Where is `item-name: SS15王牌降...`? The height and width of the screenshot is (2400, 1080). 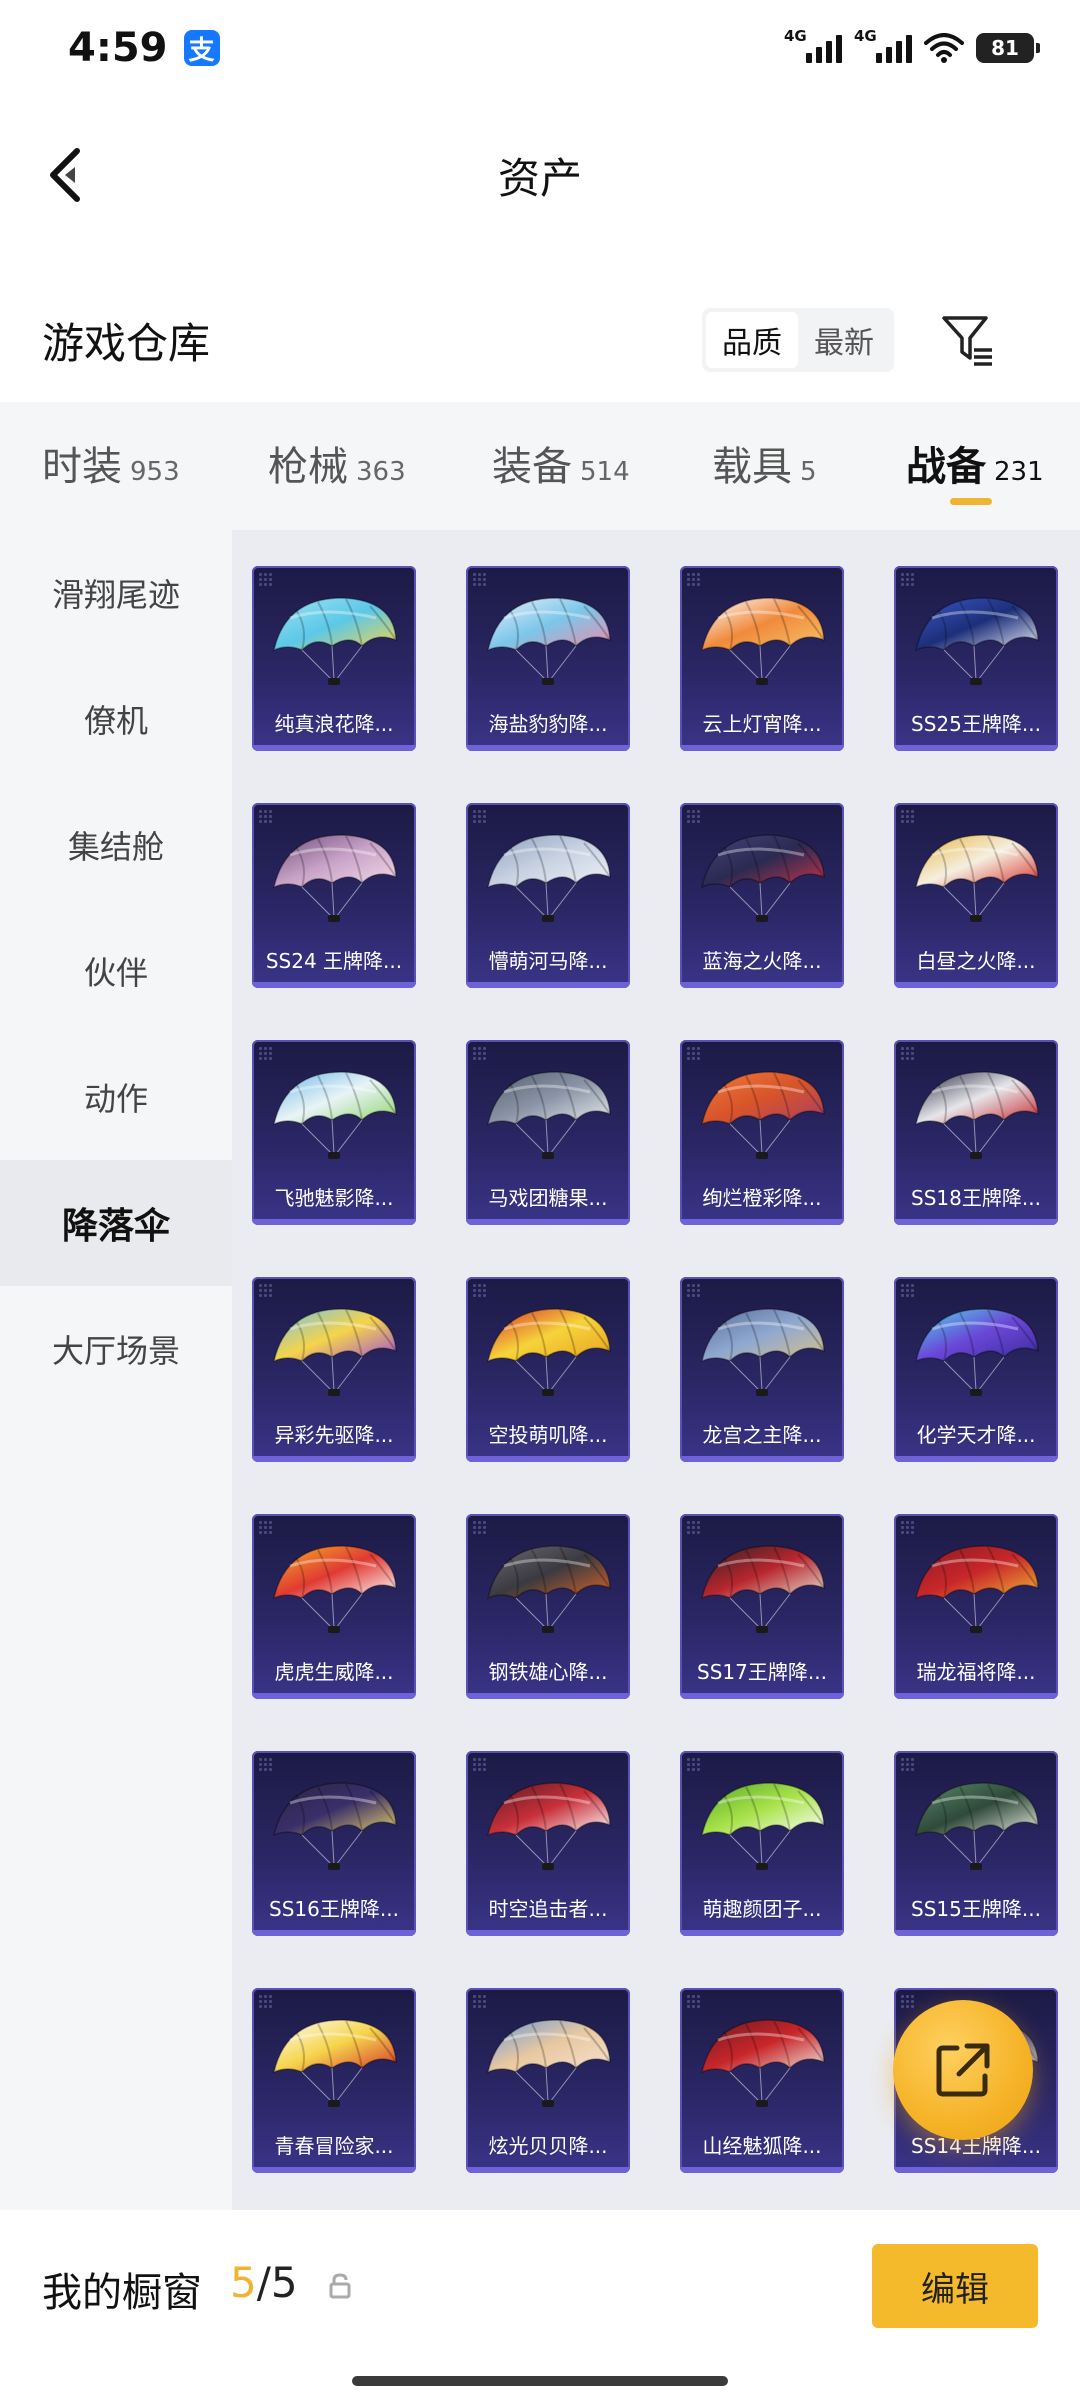
item-name: SS15王牌降... is located at coordinates (976, 1909).